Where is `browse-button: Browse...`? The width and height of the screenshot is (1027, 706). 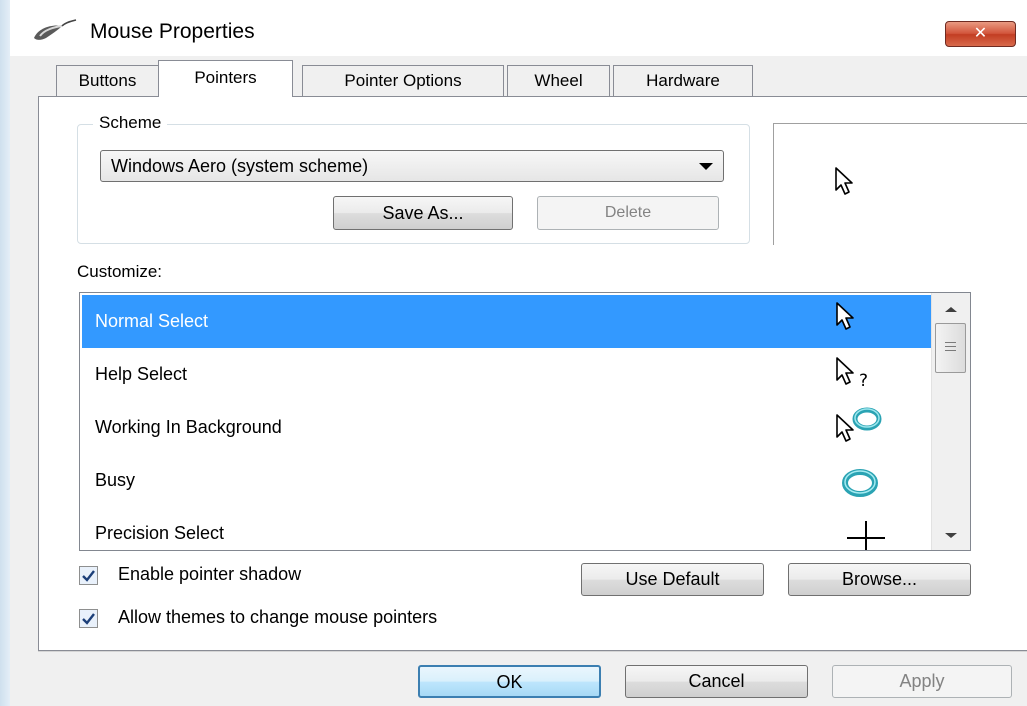 browse-button: Browse... is located at coordinates (879, 579).